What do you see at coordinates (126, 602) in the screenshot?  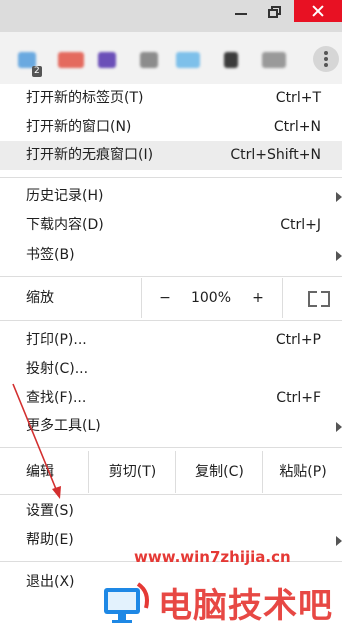 I see `computer-logo-icon` at bounding box center [126, 602].